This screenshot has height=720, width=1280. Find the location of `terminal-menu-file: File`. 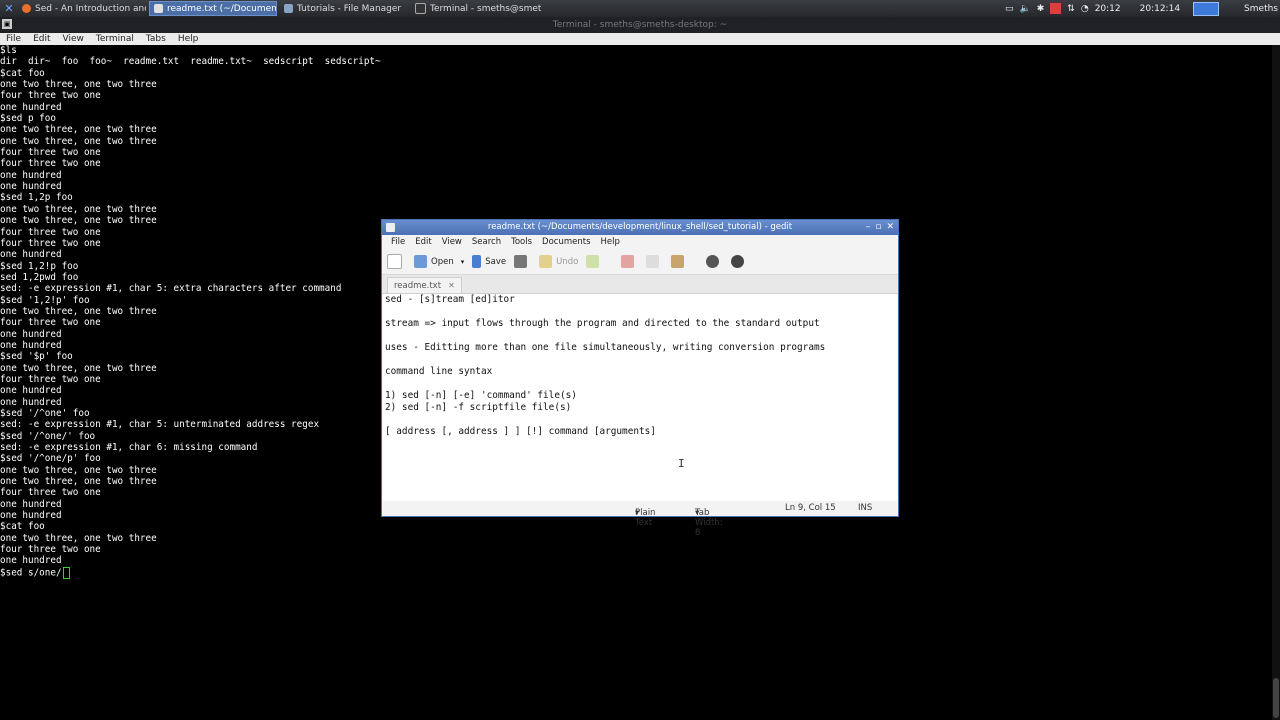

terminal-menu-file: File is located at coordinates (13, 39).